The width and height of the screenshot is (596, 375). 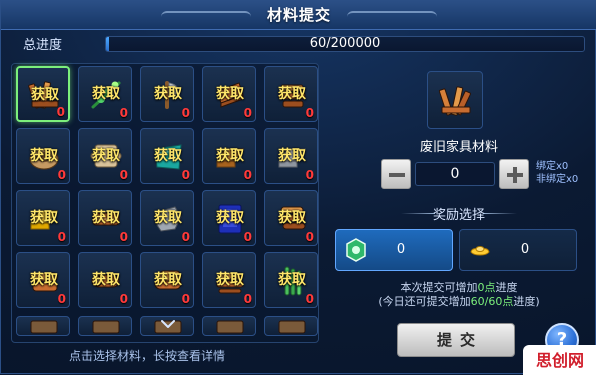 I want to click on note-1-prefix: 本次提交可增加, so click(x=439, y=287).